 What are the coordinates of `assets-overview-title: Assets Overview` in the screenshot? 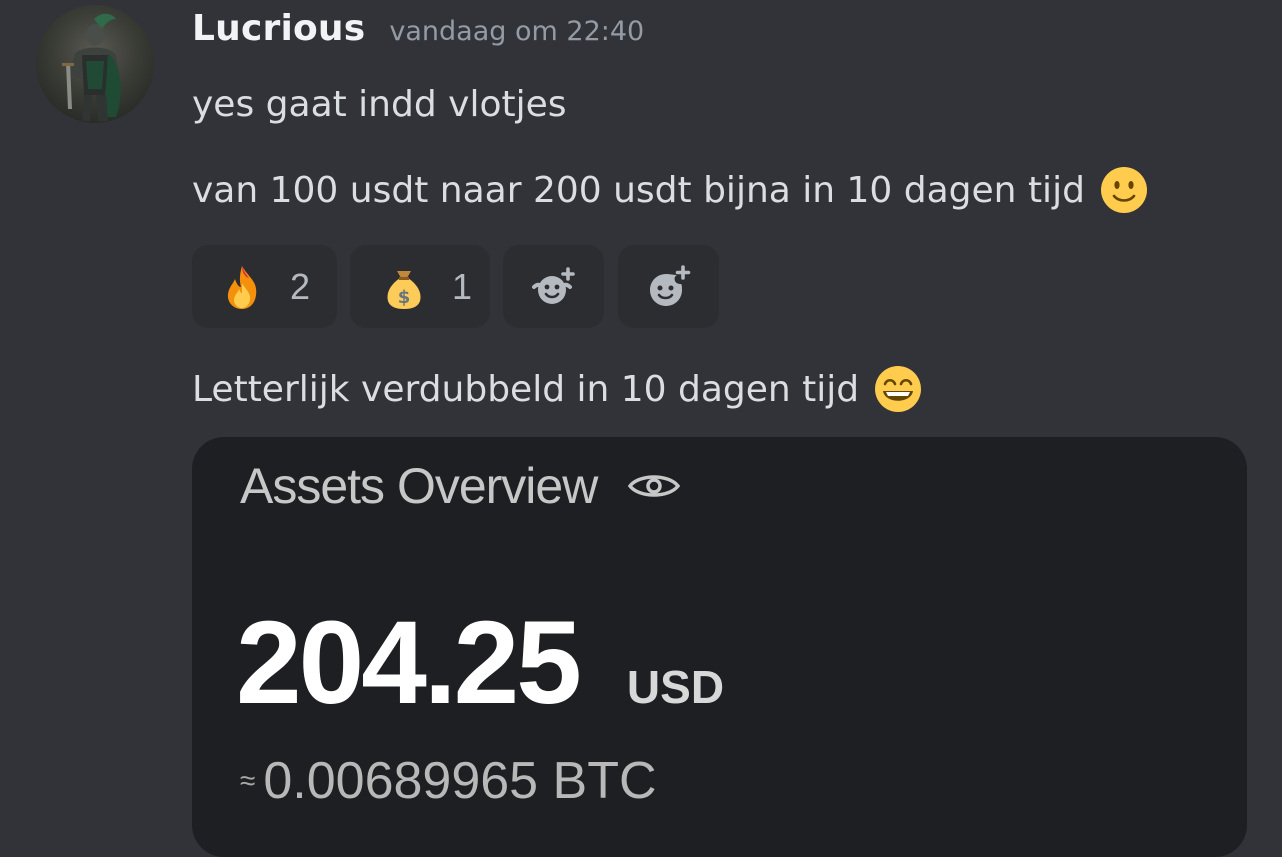 It's located at (460, 486).